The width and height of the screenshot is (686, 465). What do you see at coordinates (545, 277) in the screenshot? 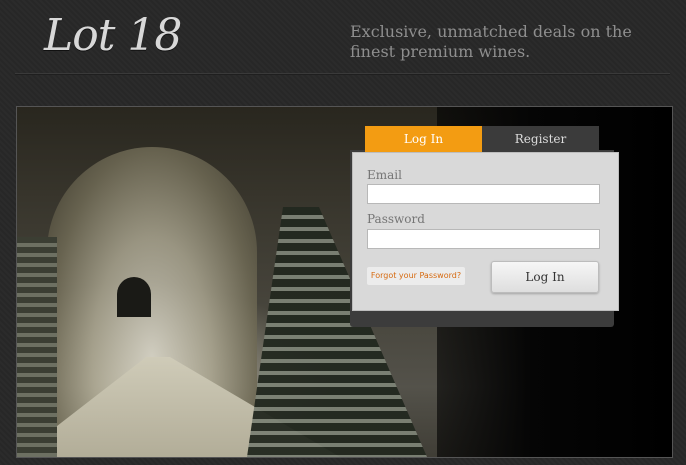
I see `log-in-button: Log In` at bounding box center [545, 277].